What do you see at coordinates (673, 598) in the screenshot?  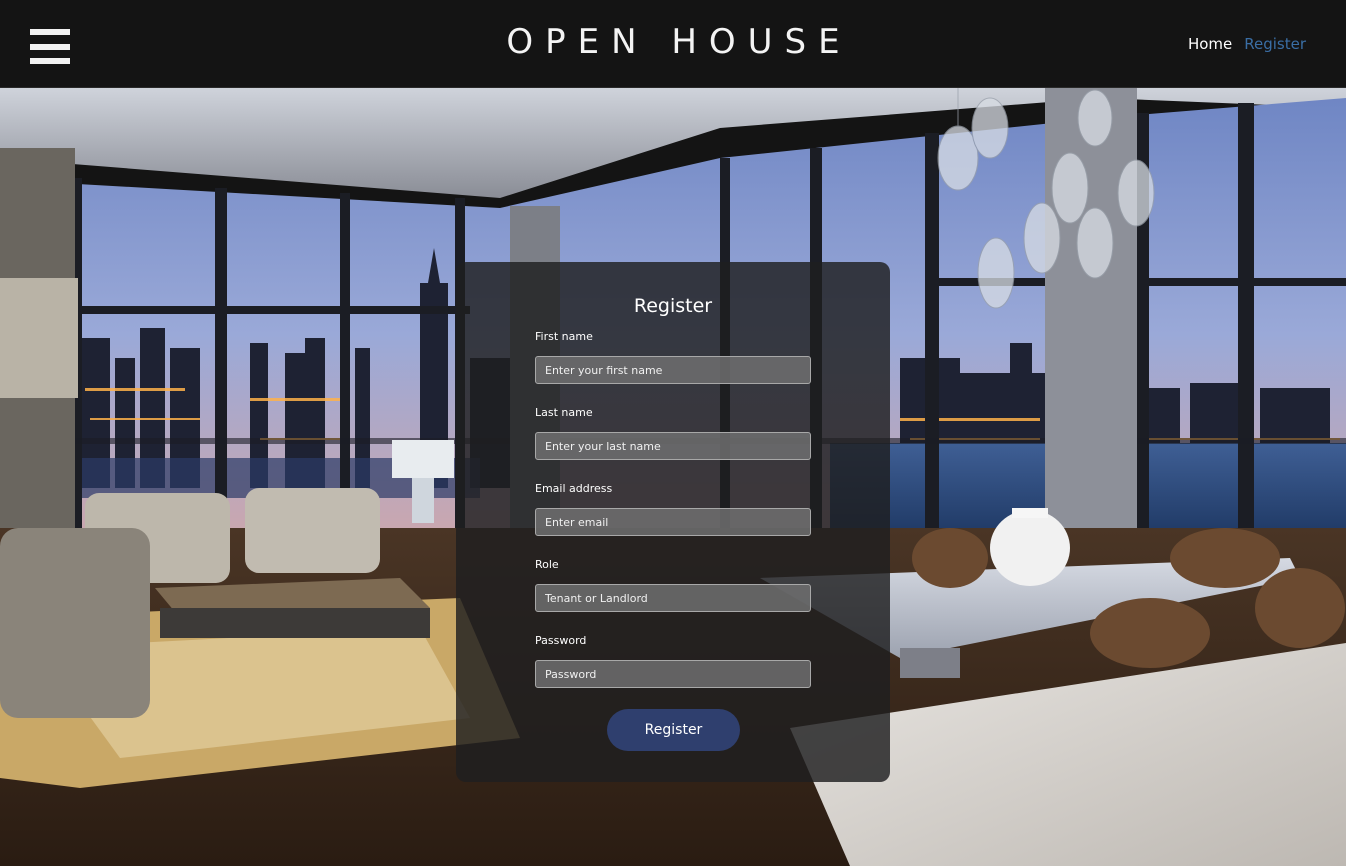 I see `role-input` at bounding box center [673, 598].